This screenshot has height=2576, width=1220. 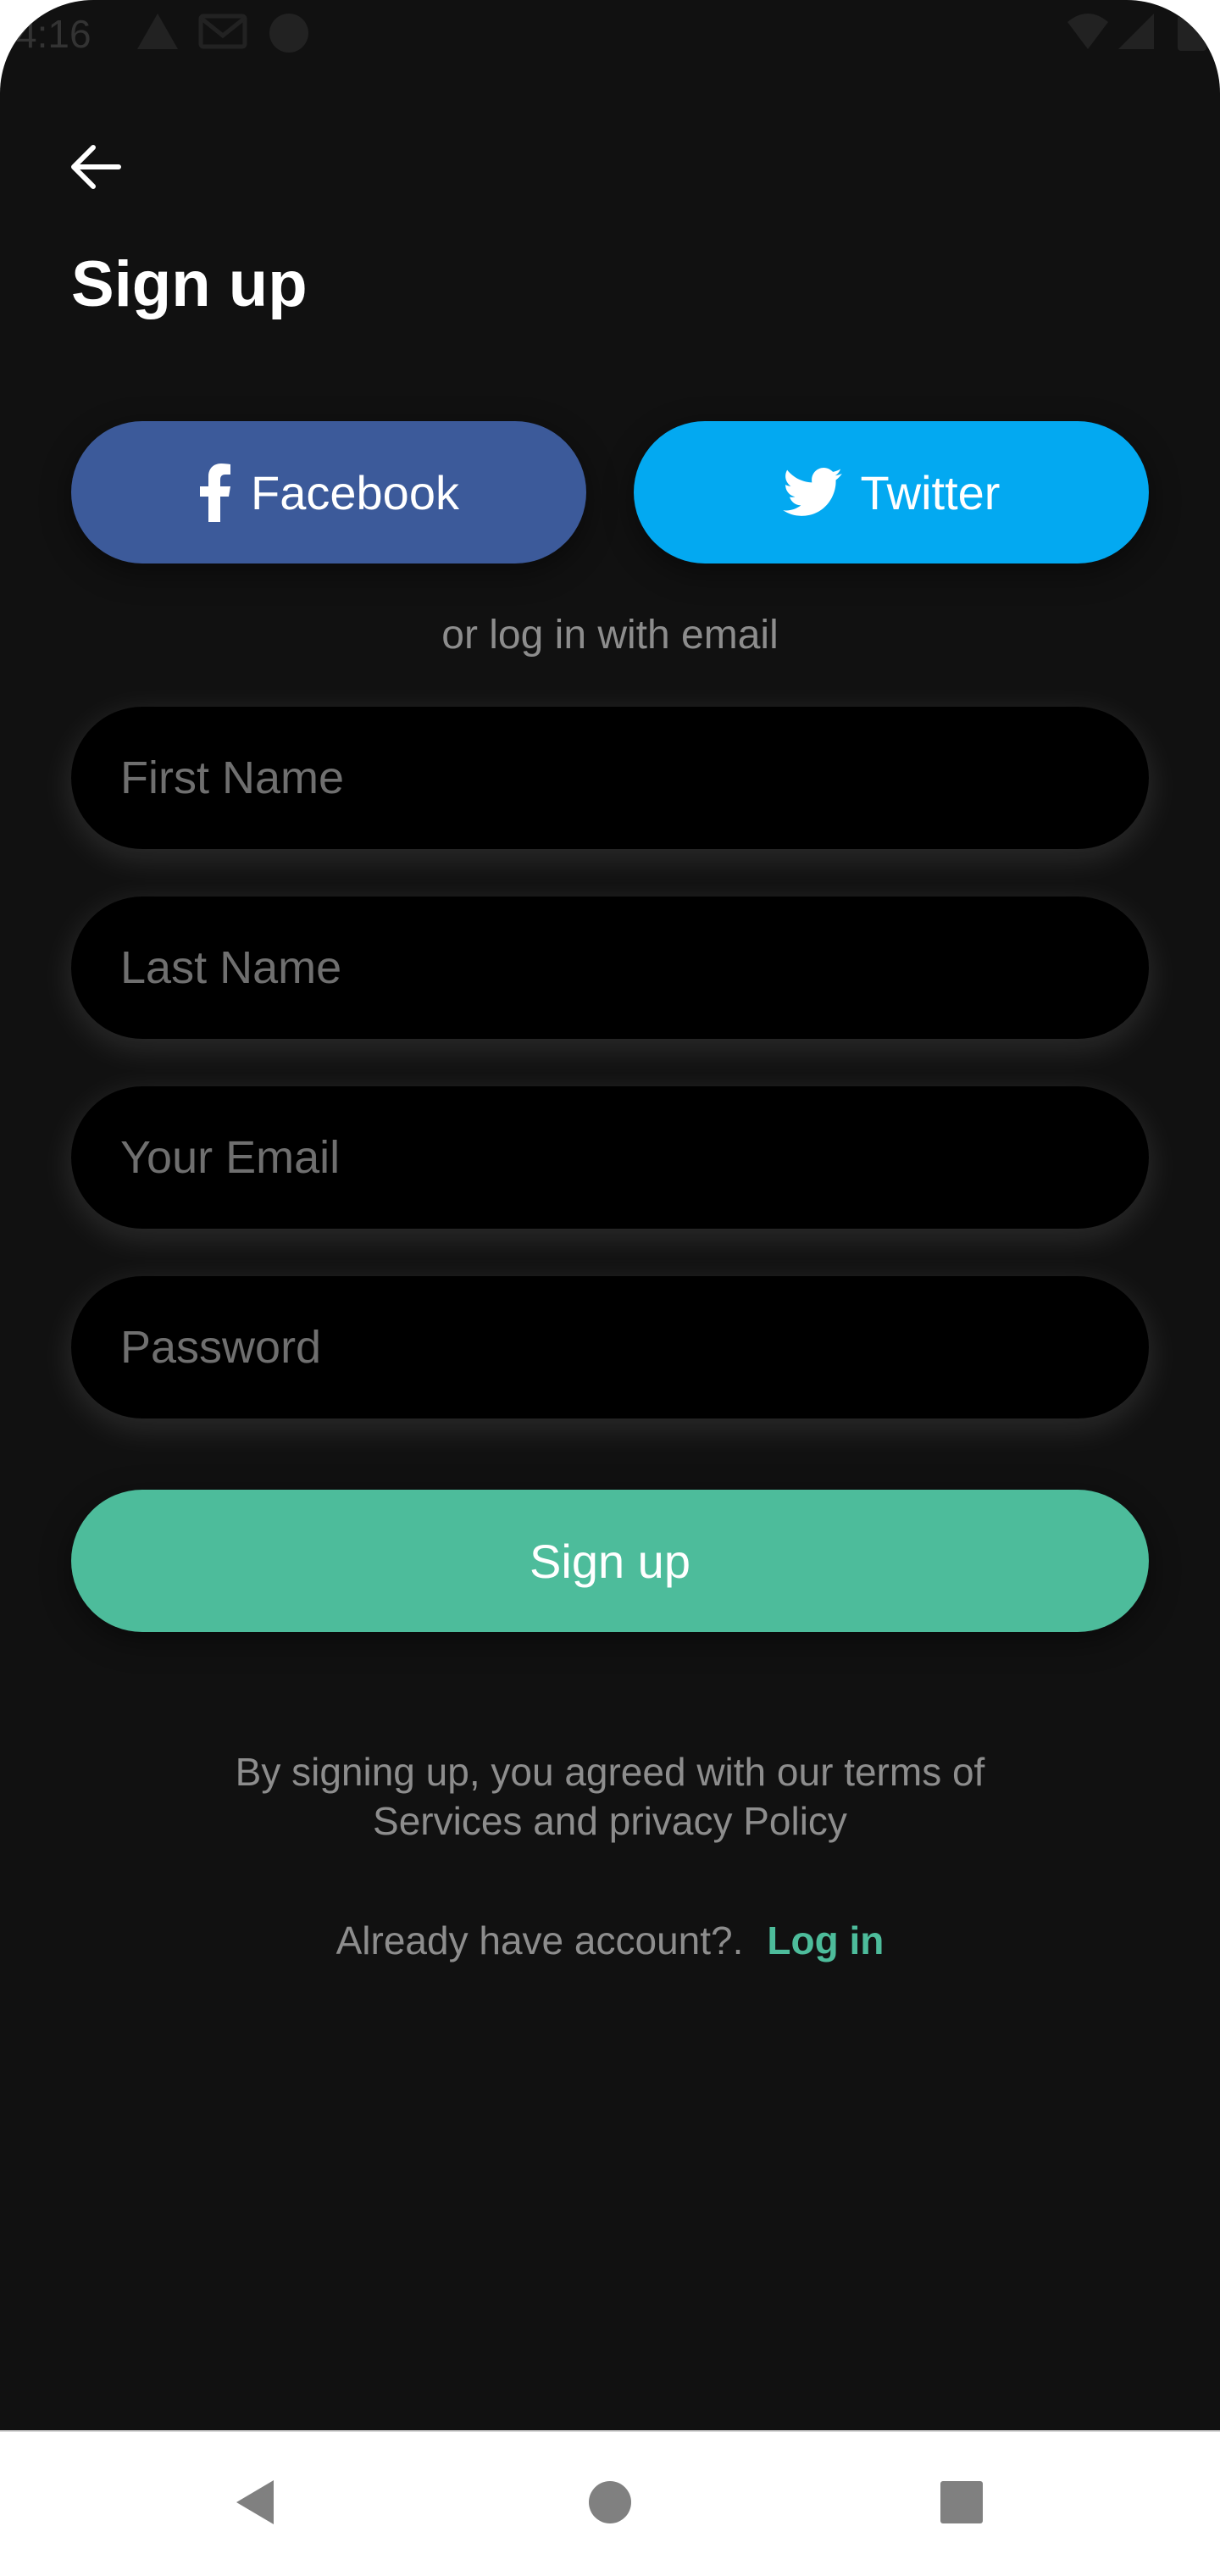 I want to click on battery-icon, so click(x=1189, y=33).